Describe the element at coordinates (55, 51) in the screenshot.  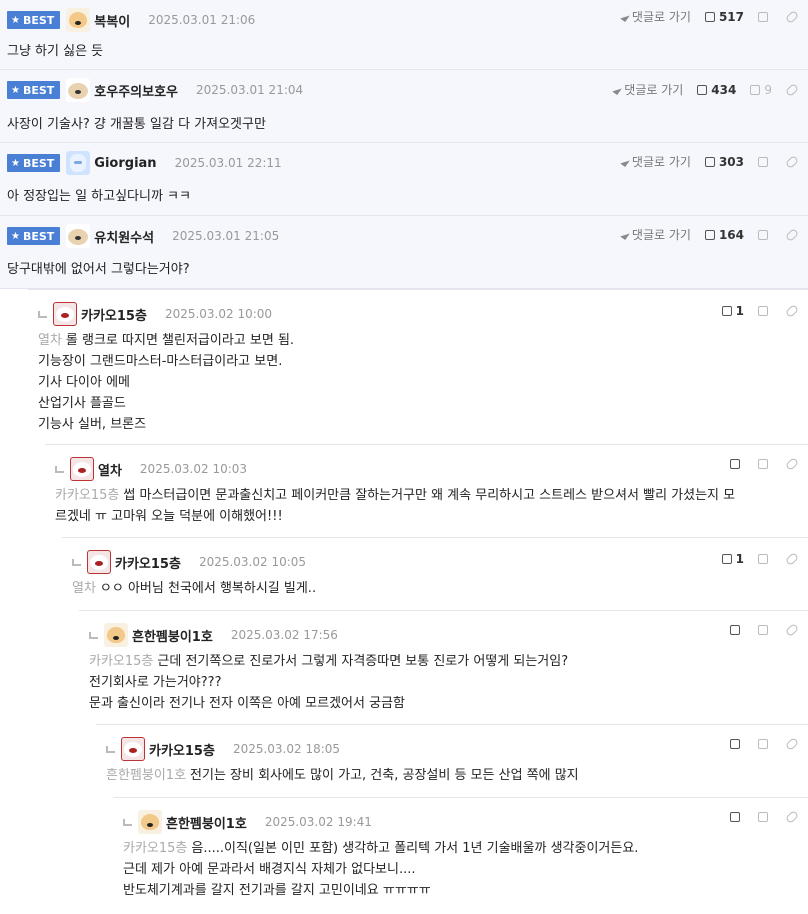
I see `comment-text: 그냥 하기 싫은 듯` at that location.